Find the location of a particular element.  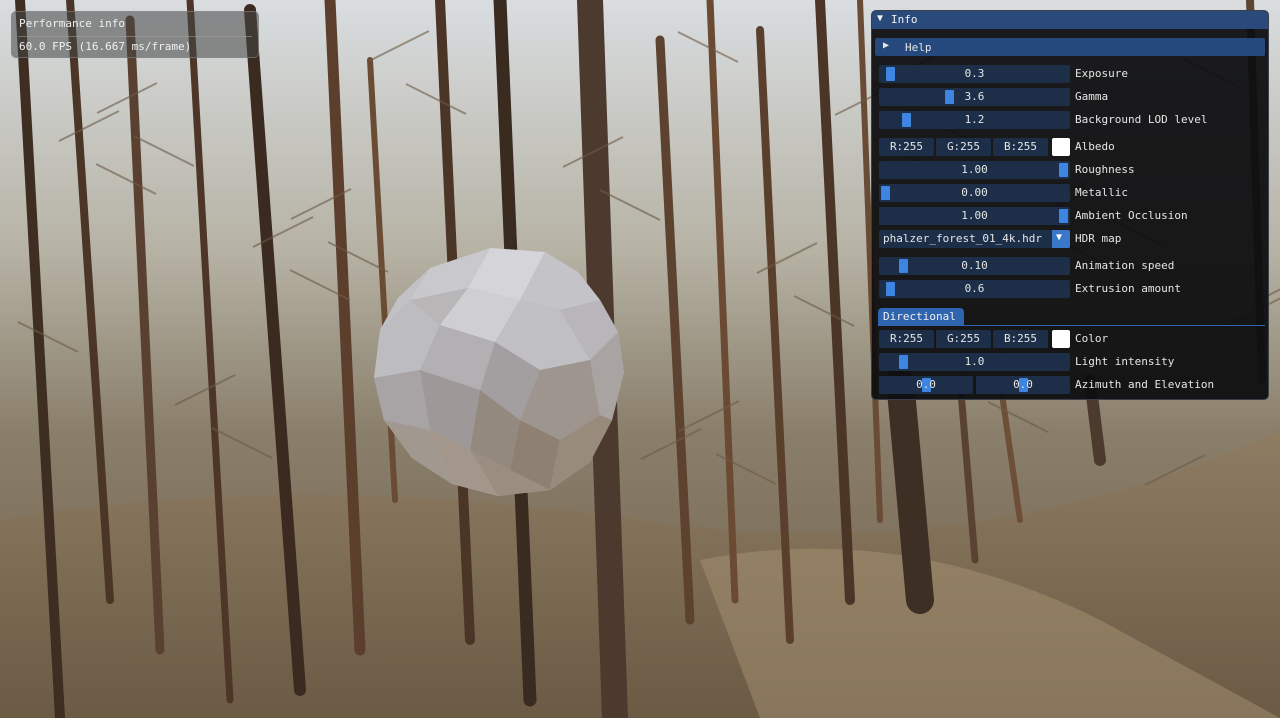

gamma-label: Gamma is located at coordinates (1092, 96).